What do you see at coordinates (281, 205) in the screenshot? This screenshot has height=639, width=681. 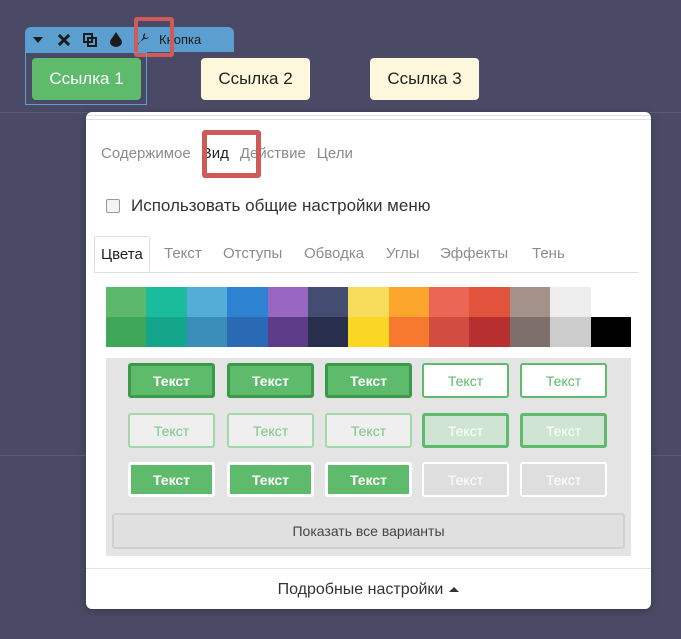 I see `shared-settings-label: Использовать общие настройки меню` at bounding box center [281, 205].